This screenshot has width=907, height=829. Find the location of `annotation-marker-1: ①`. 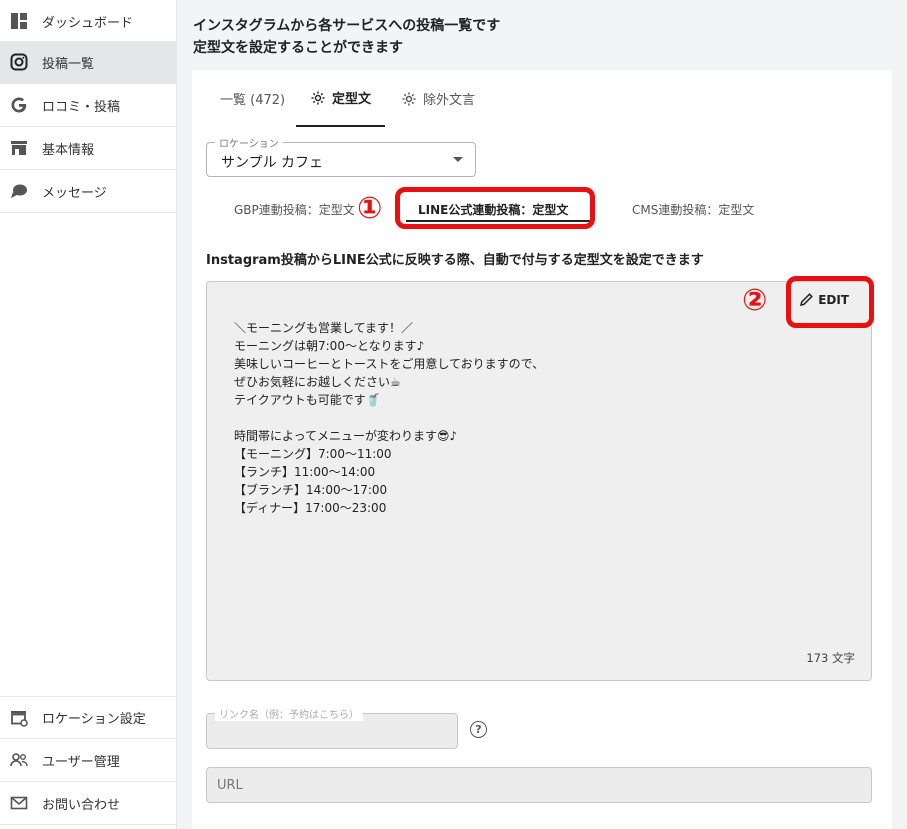

annotation-marker-1: ① is located at coordinates (370, 208).